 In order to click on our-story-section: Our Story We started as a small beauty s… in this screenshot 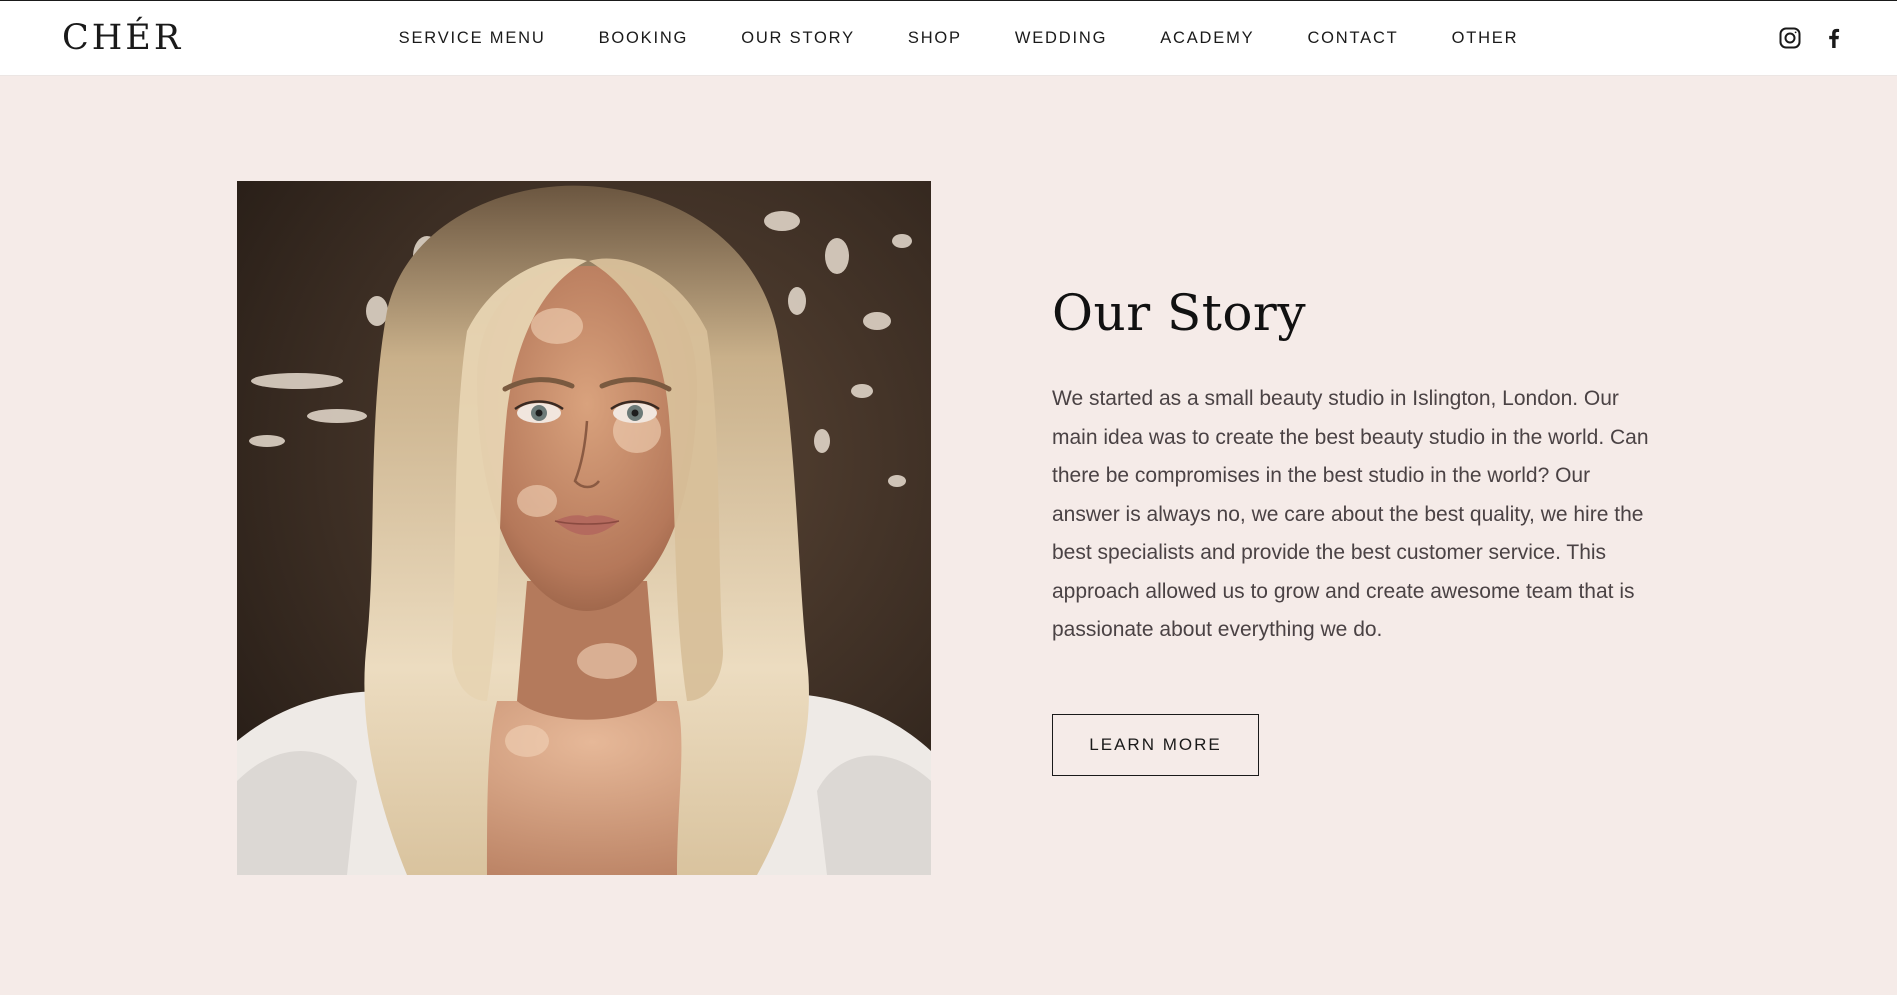, I will do `click(1352, 465)`.